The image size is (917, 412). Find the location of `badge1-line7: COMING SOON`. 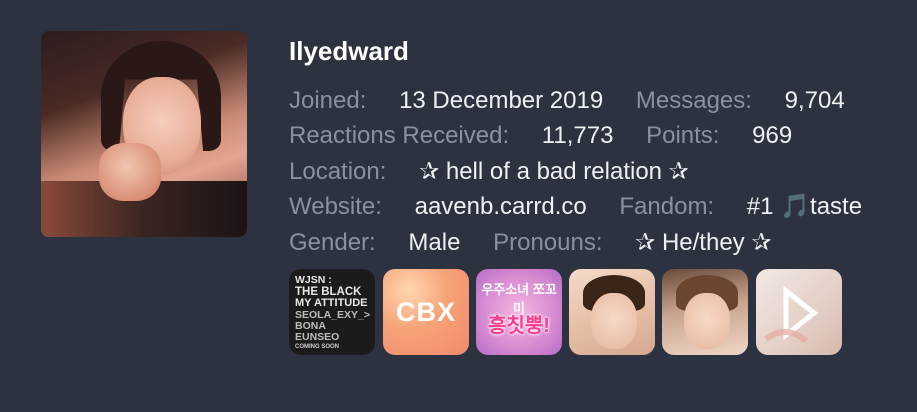

badge1-line7: COMING SOON is located at coordinates (317, 347).